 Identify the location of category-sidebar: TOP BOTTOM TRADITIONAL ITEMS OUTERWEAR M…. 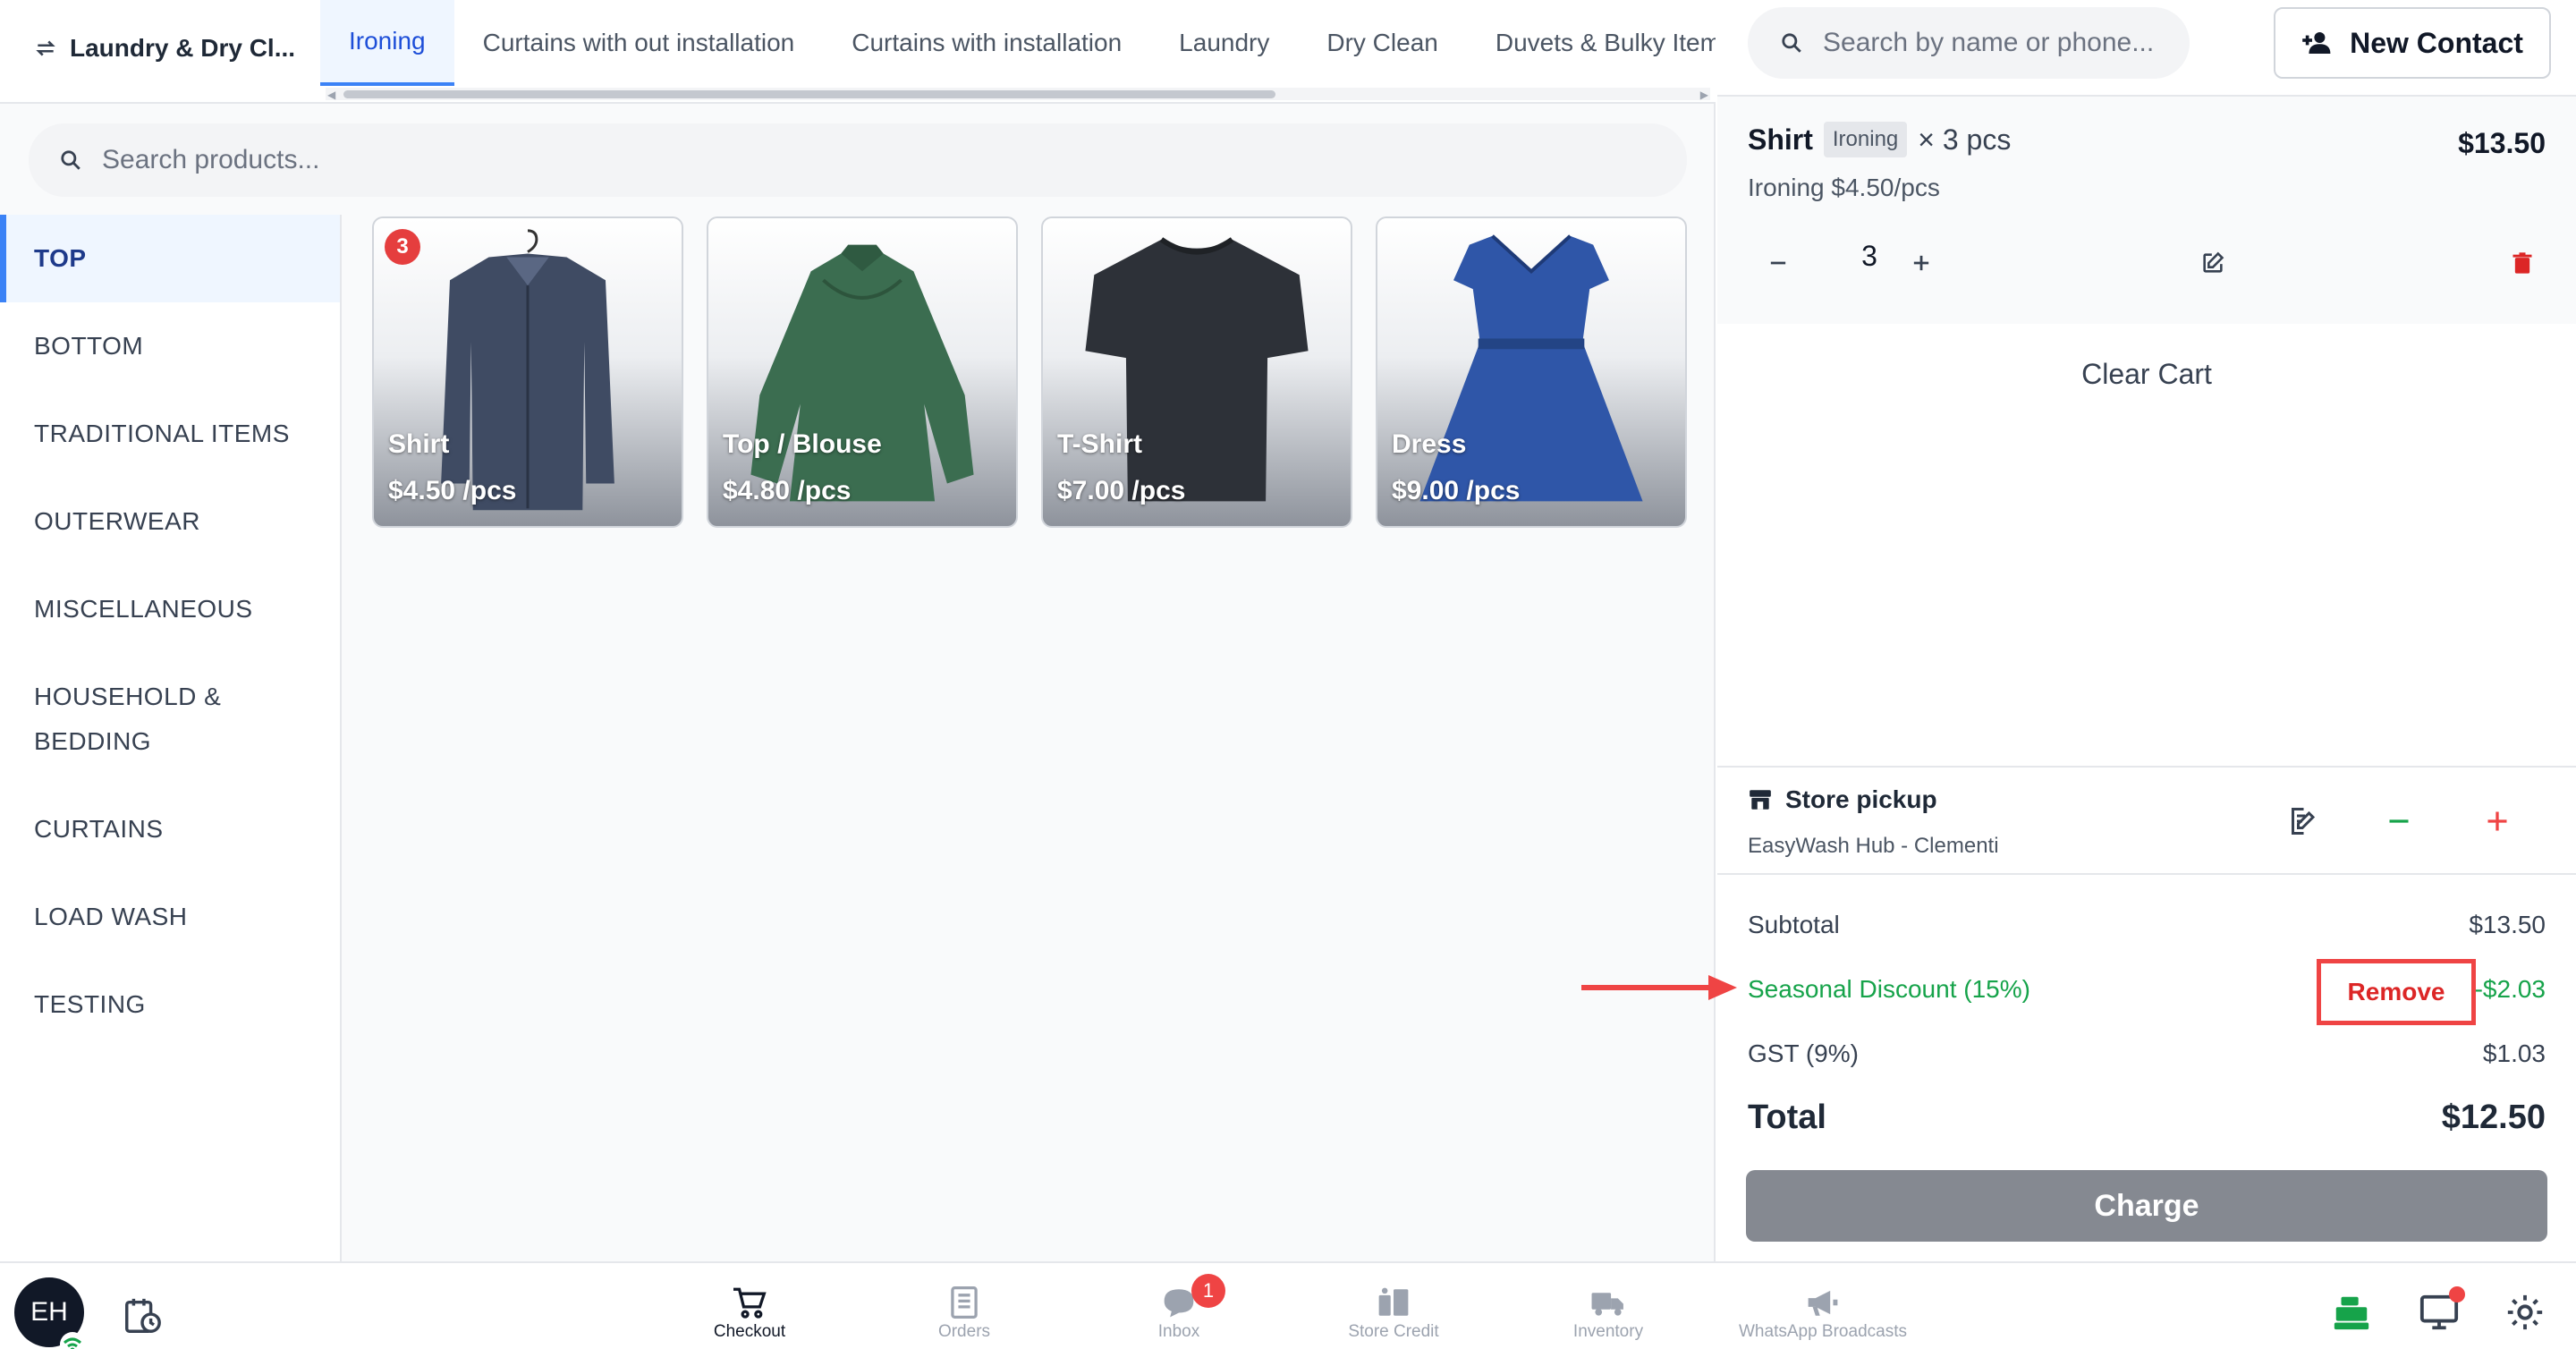
(171, 738).